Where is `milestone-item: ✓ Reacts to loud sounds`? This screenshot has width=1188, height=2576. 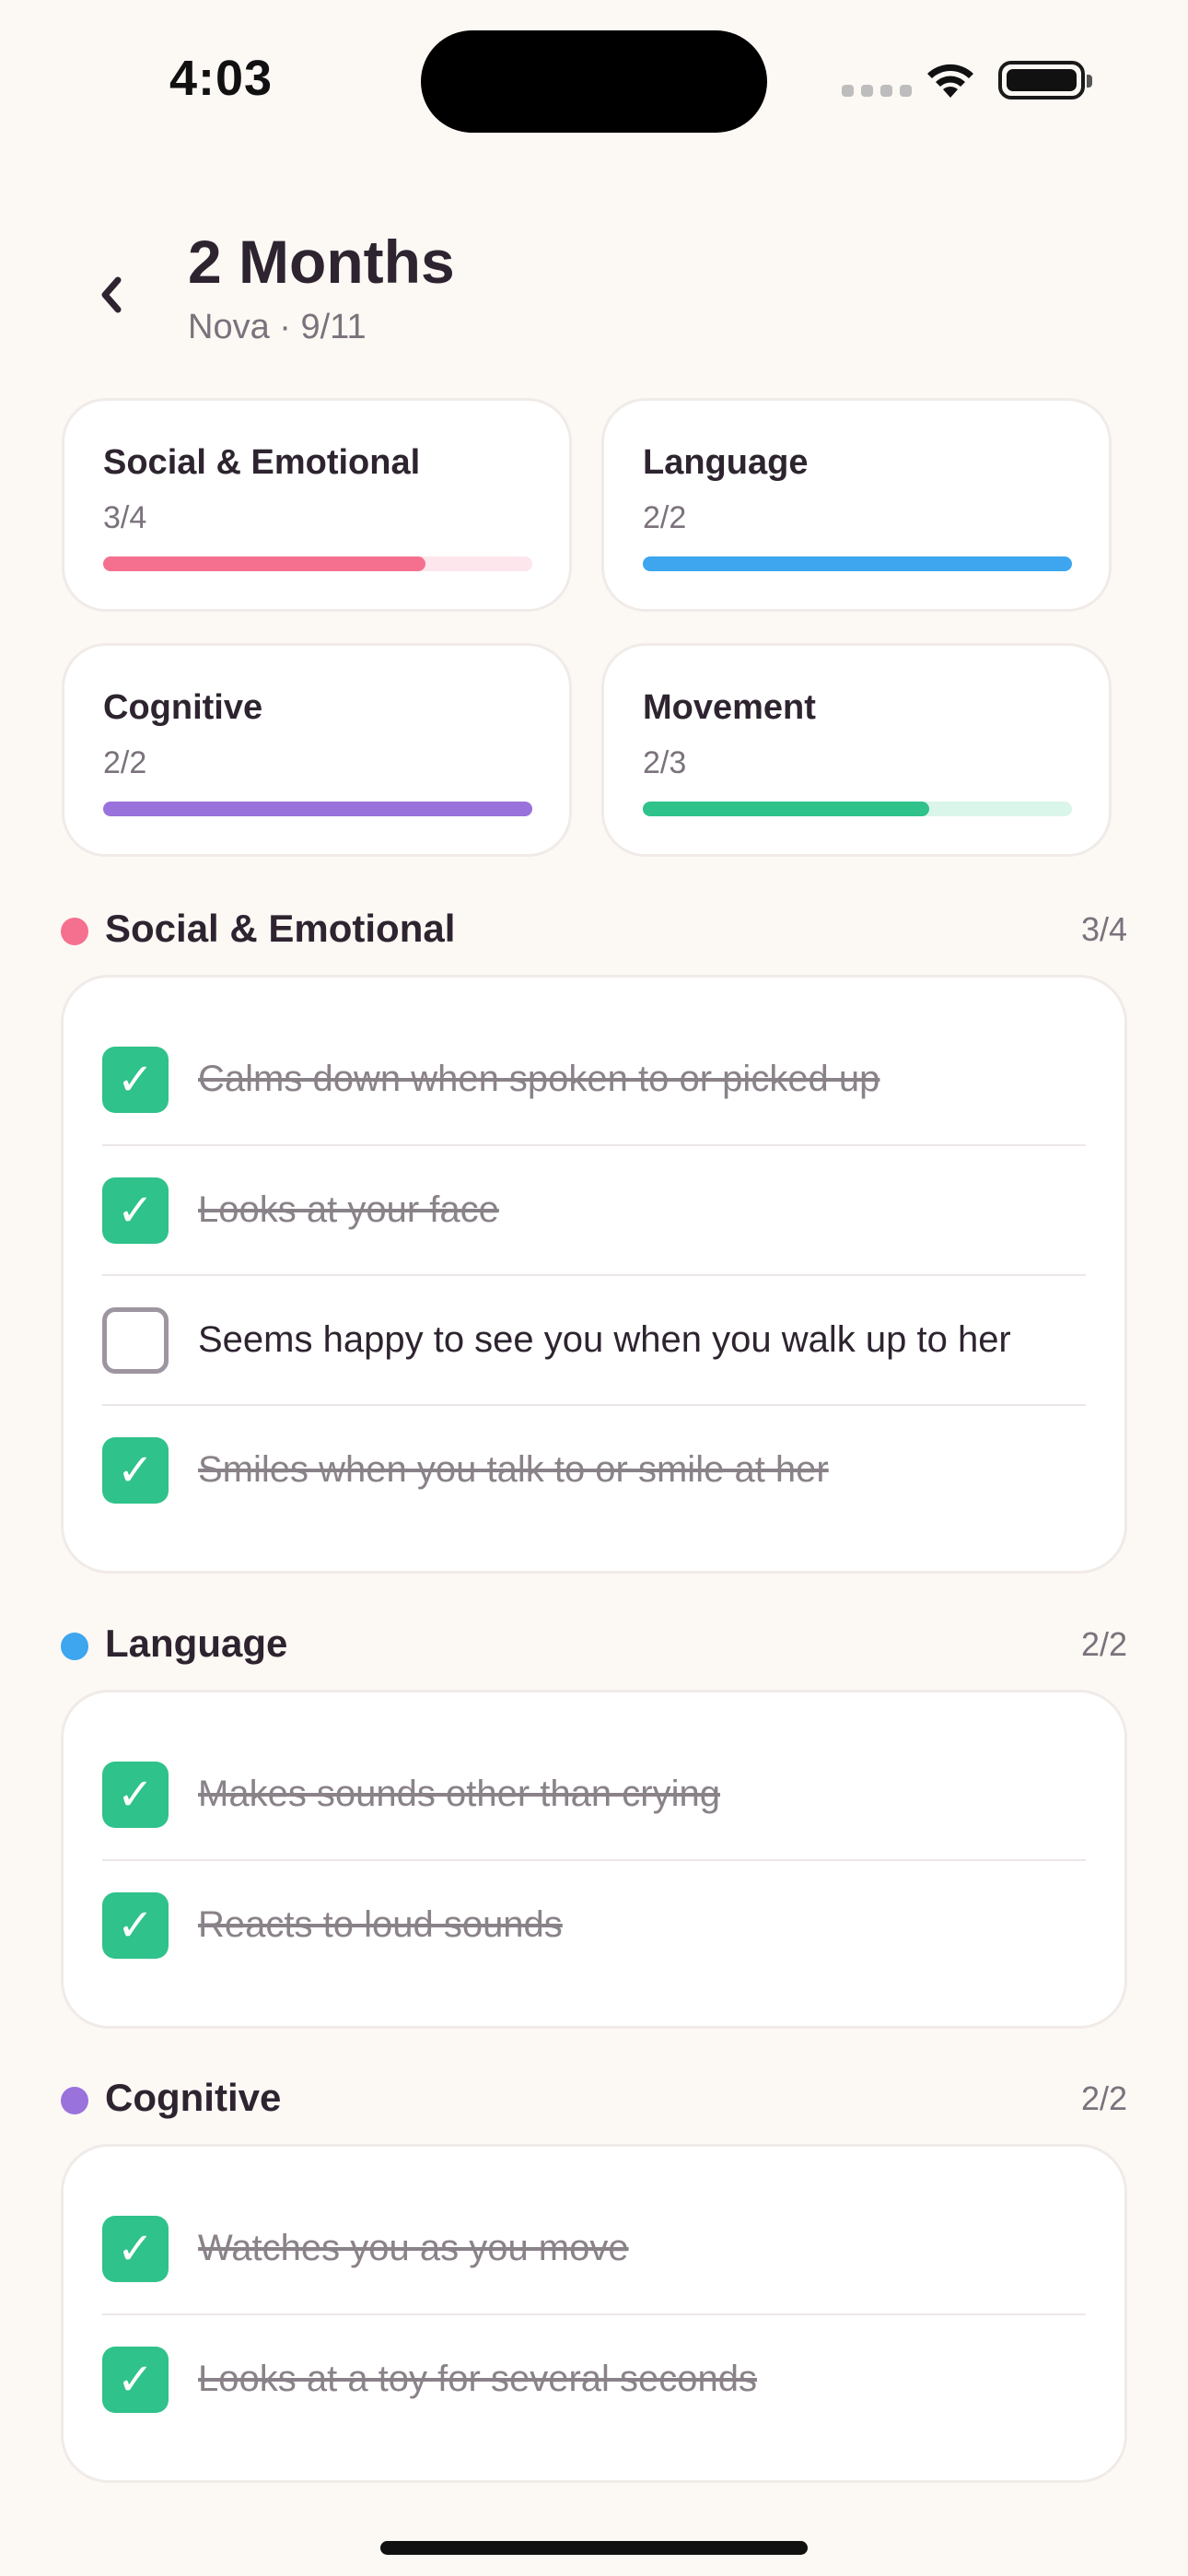 milestone-item: ✓ Reacts to loud sounds is located at coordinates (594, 1924).